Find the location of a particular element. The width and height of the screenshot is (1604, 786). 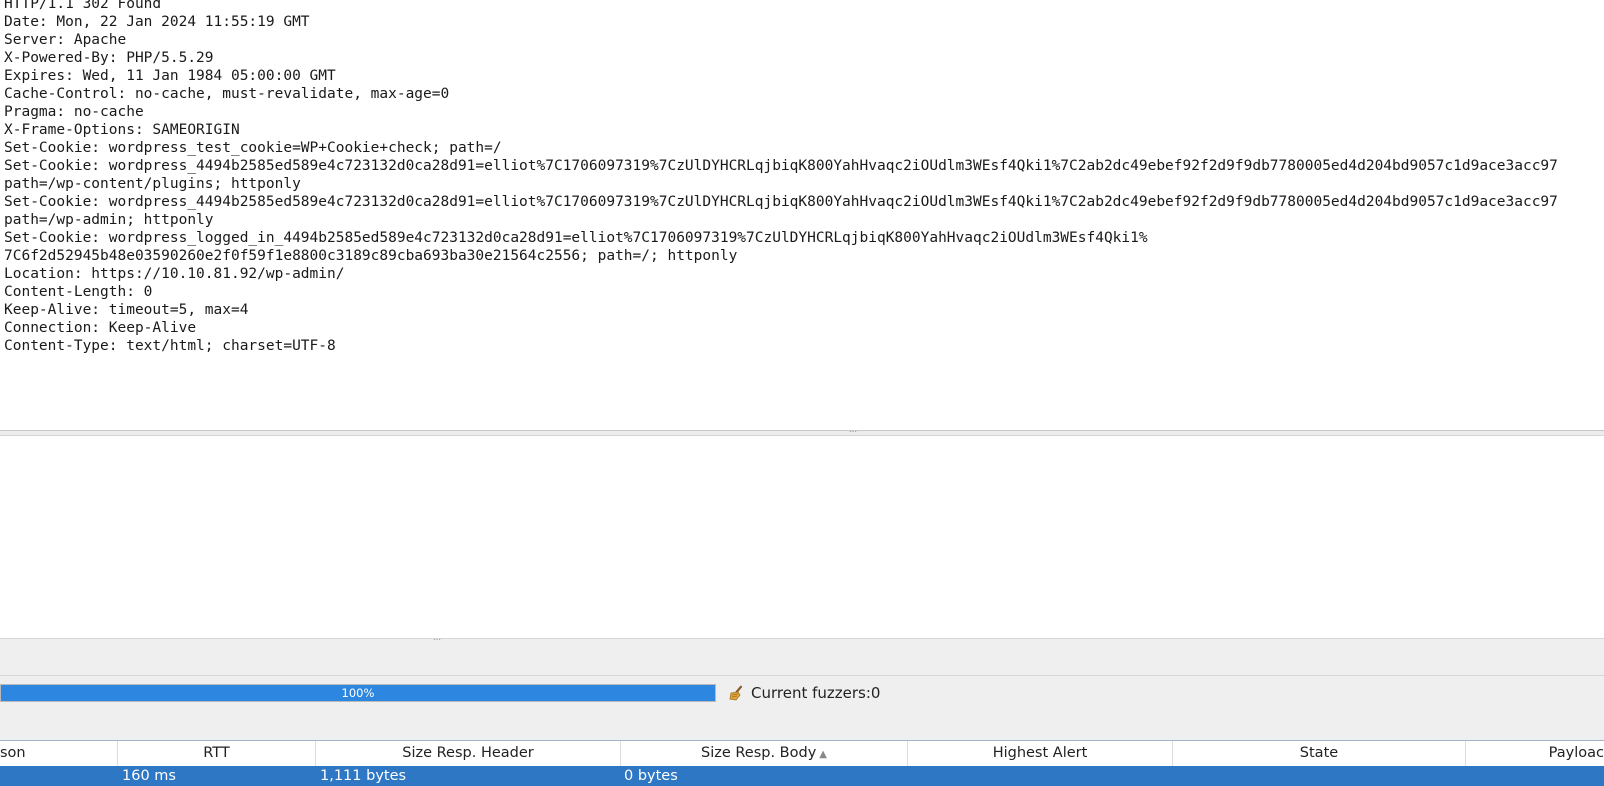

current-fuzzers-label: Current fuzzers:0 is located at coordinates (816, 693).